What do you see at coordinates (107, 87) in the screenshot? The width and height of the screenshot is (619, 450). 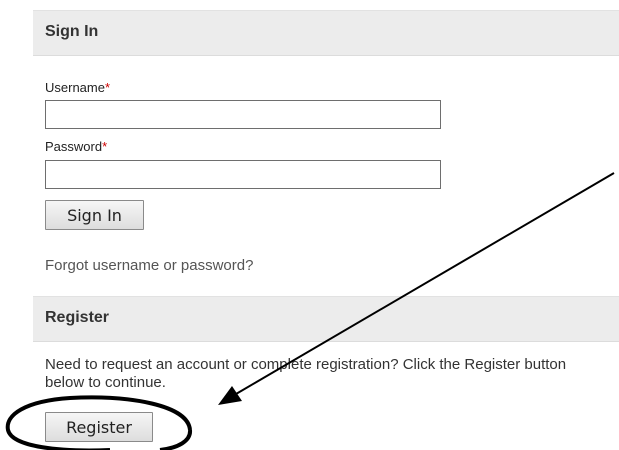 I see `username-required-marker: *` at bounding box center [107, 87].